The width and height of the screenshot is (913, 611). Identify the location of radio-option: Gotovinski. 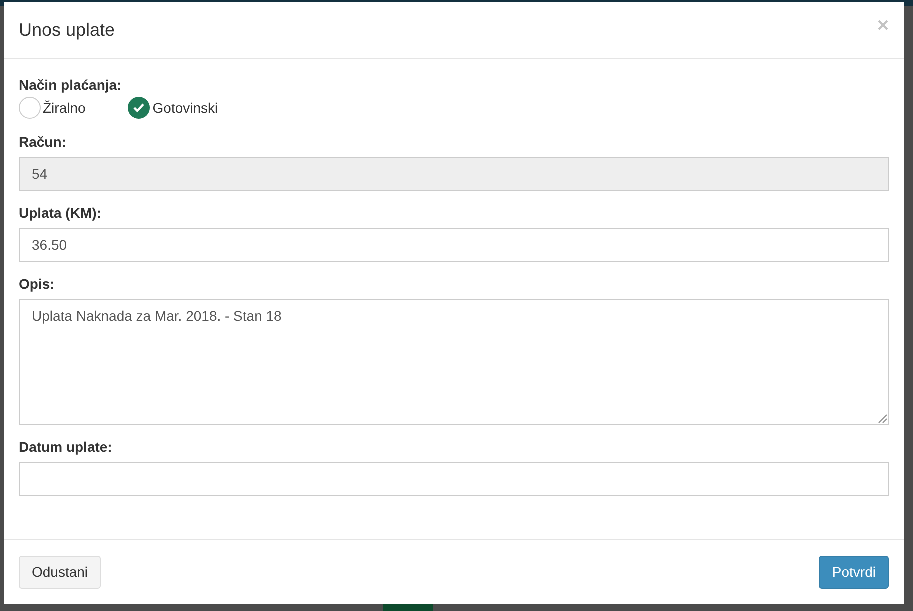
(173, 108).